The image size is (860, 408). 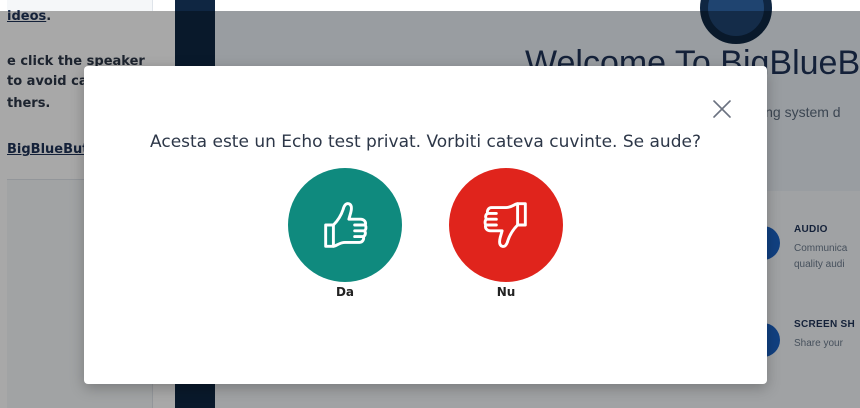 I want to click on yes-button: Da, so click(x=345, y=233).